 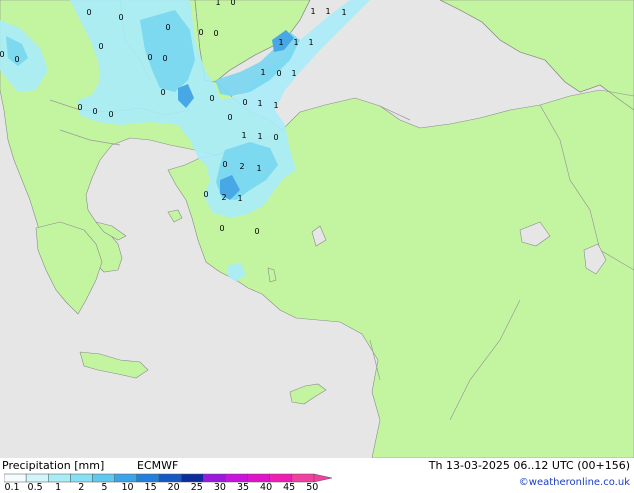 I want to click on valid-time: Th 13-03-2025 06..12 UTC (00+156), so click(x=529, y=465).